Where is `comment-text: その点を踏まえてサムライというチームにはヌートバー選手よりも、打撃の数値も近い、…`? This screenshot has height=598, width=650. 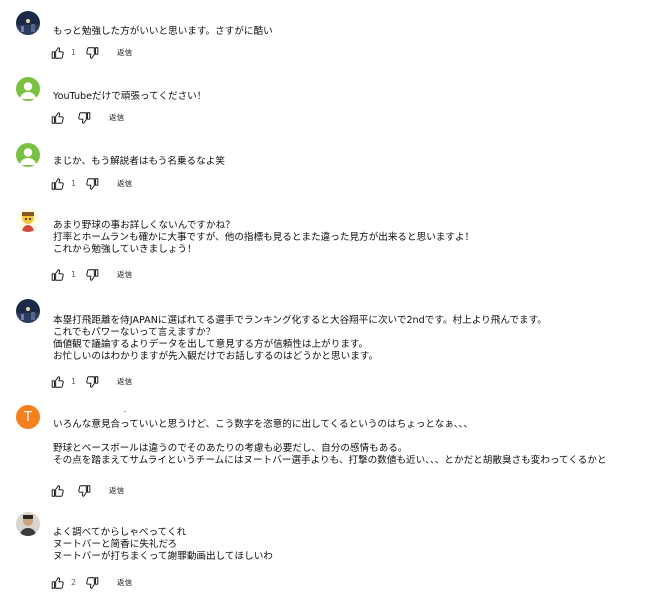
comment-text: その点を踏まえてサムライというチームにはヌートバー選手よりも、打撃の数値も近い、… is located at coordinates (330, 460).